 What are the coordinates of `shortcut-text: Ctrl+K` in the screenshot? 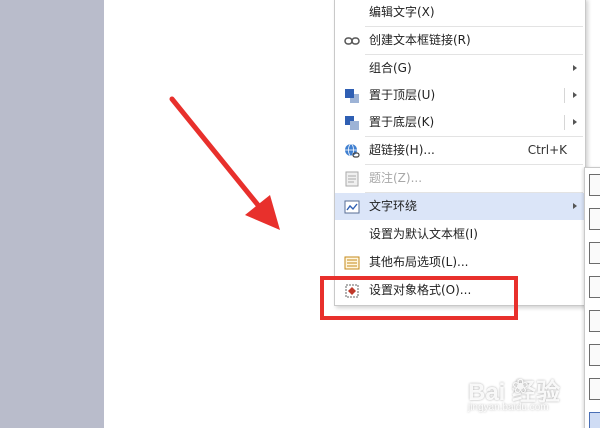 It's located at (547, 150).